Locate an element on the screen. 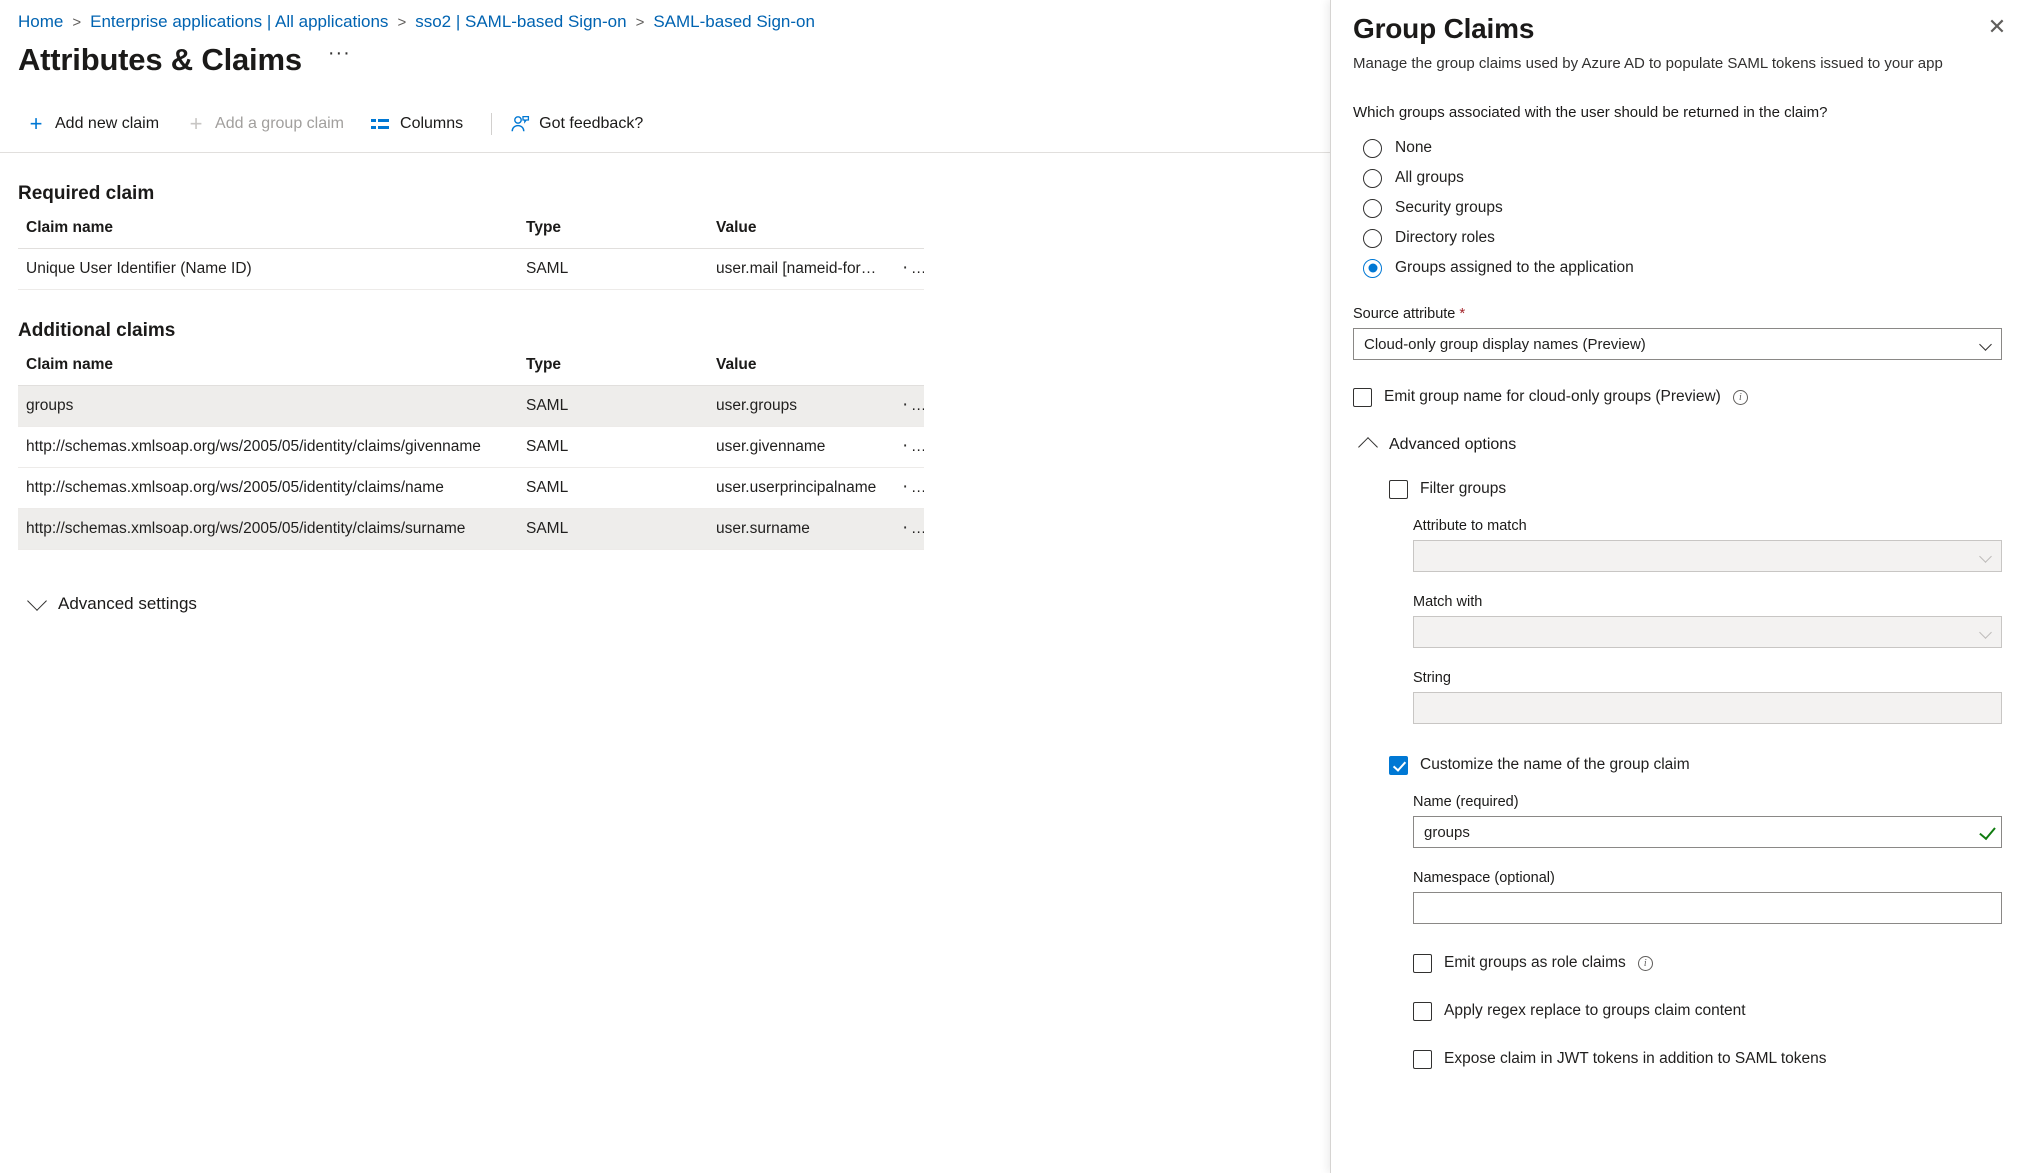 Image resolution: width=2024 pixels, height=1173 pixels. source-attribute-select: Cloud-only group display names (Preview) is located at coordinates (1677, 344).